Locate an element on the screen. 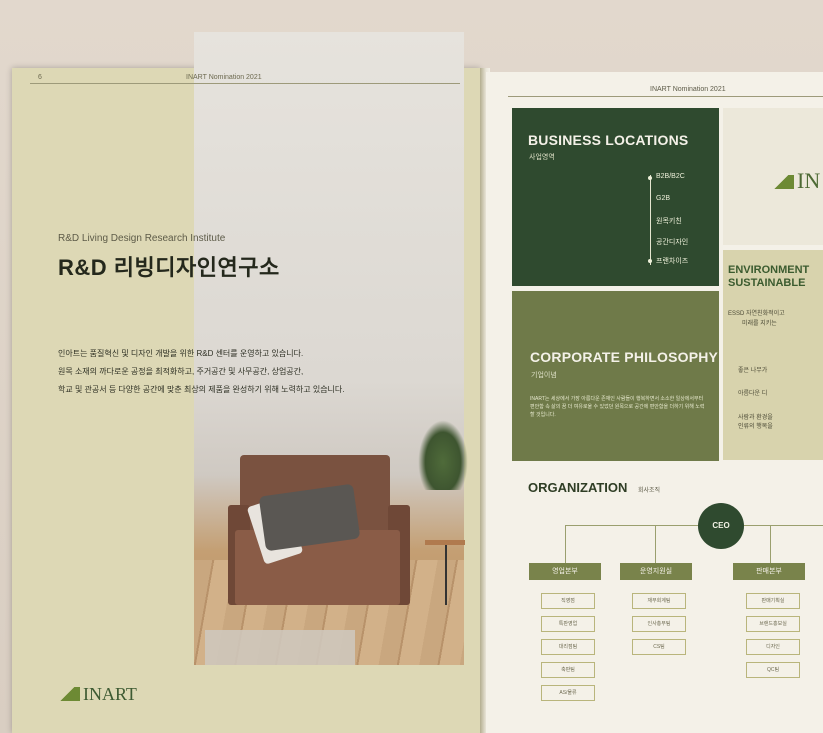 The height and width of the screenshot is (733, 823). philosophy-subtitle: 기업이념 is located at coordinates (544, 375).